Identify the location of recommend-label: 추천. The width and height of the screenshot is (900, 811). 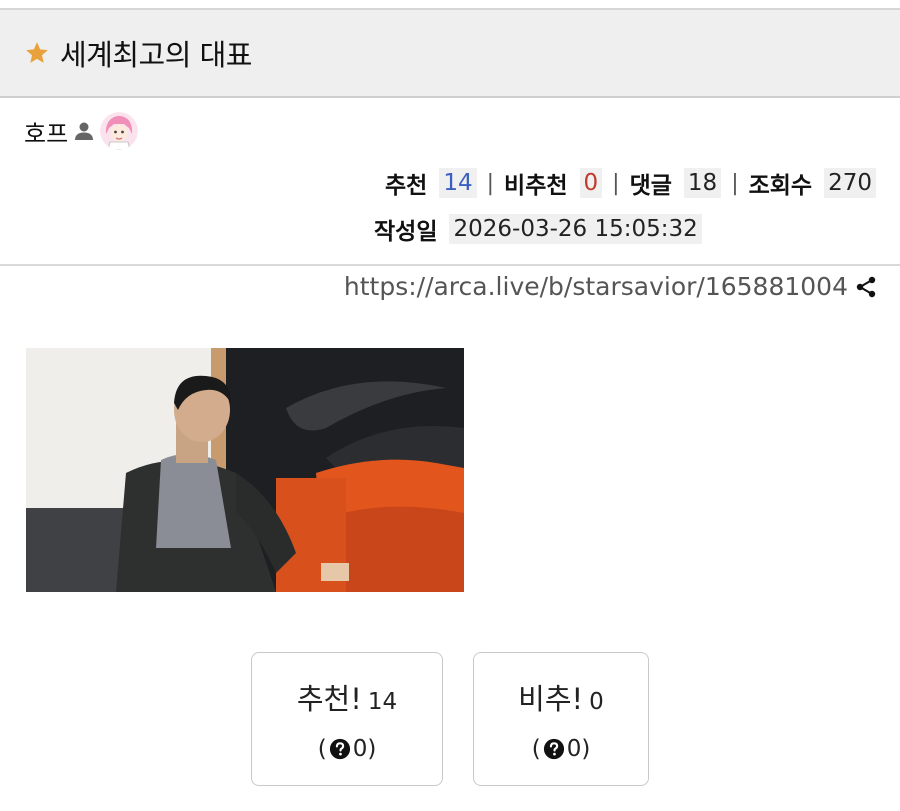
(406, 186).